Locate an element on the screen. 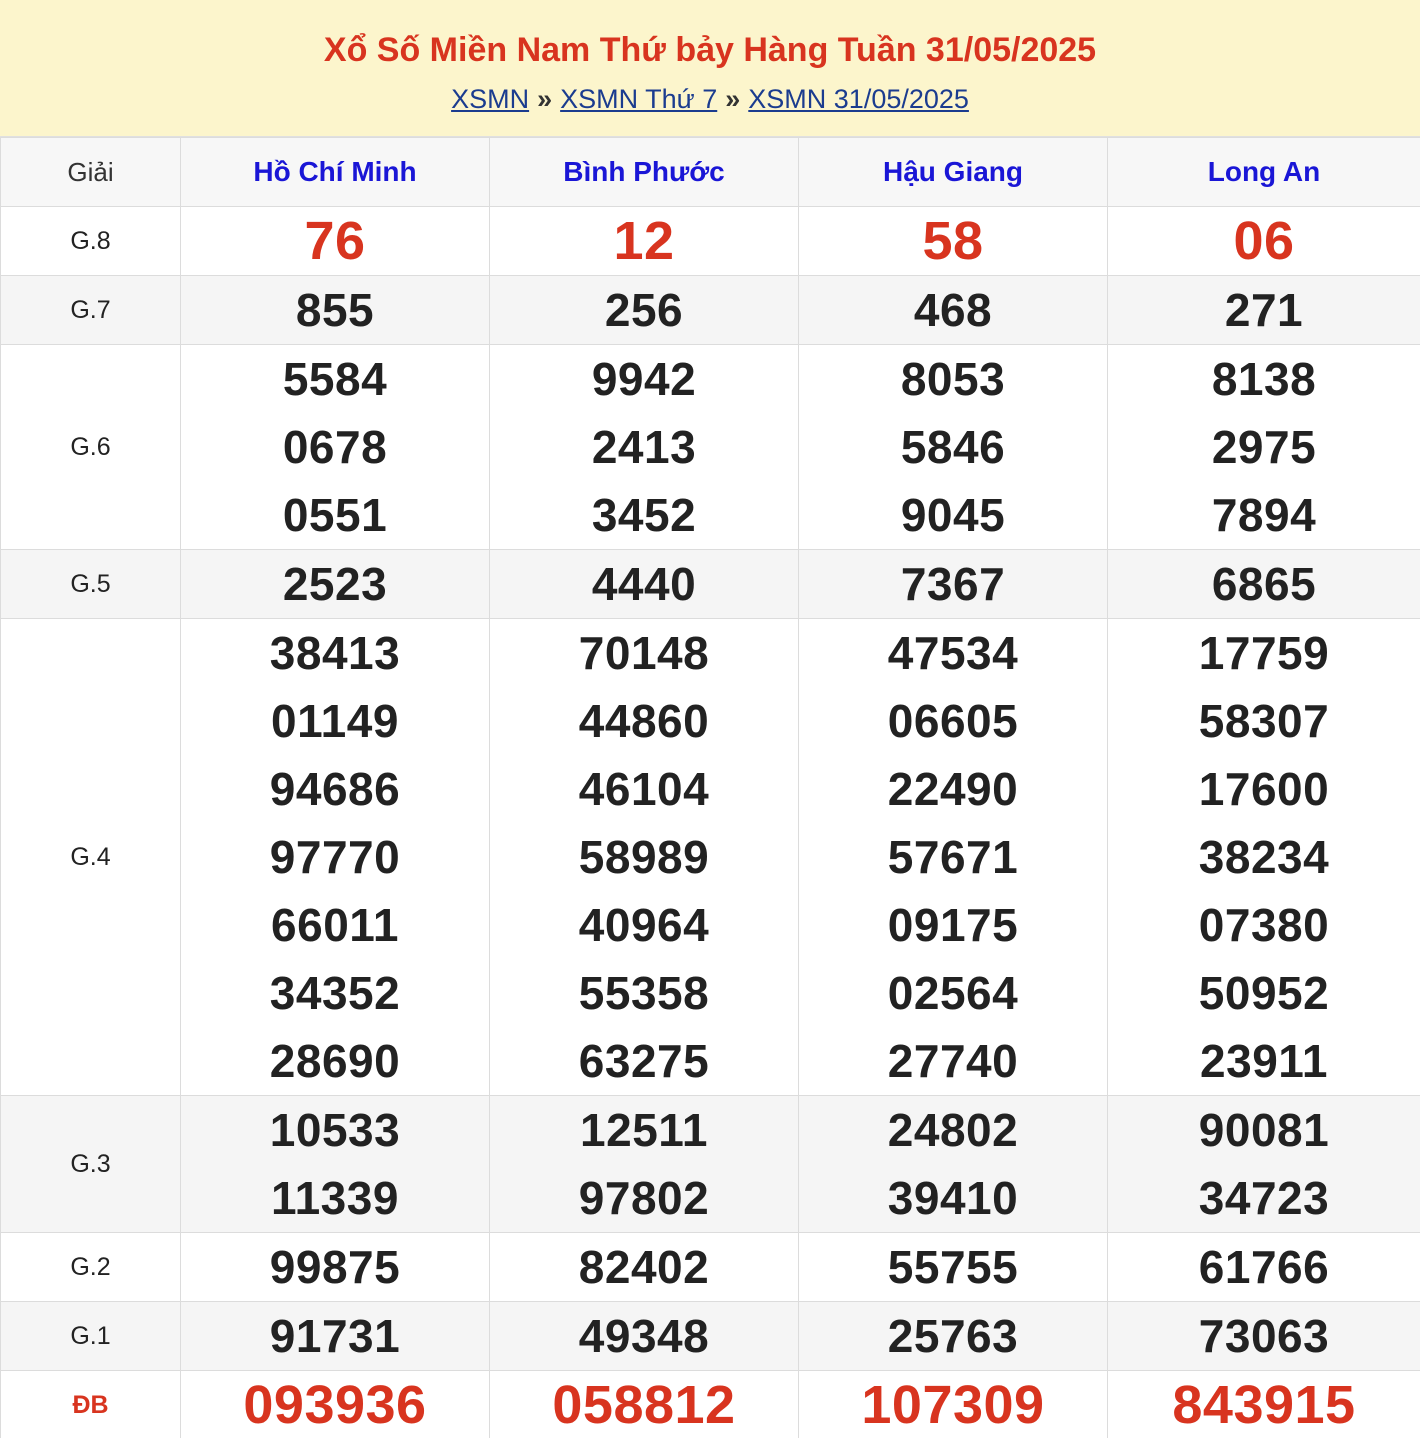 This screenshot has width=1420, height=1438. result-number: 2523 is located at coordinates (335, 584).